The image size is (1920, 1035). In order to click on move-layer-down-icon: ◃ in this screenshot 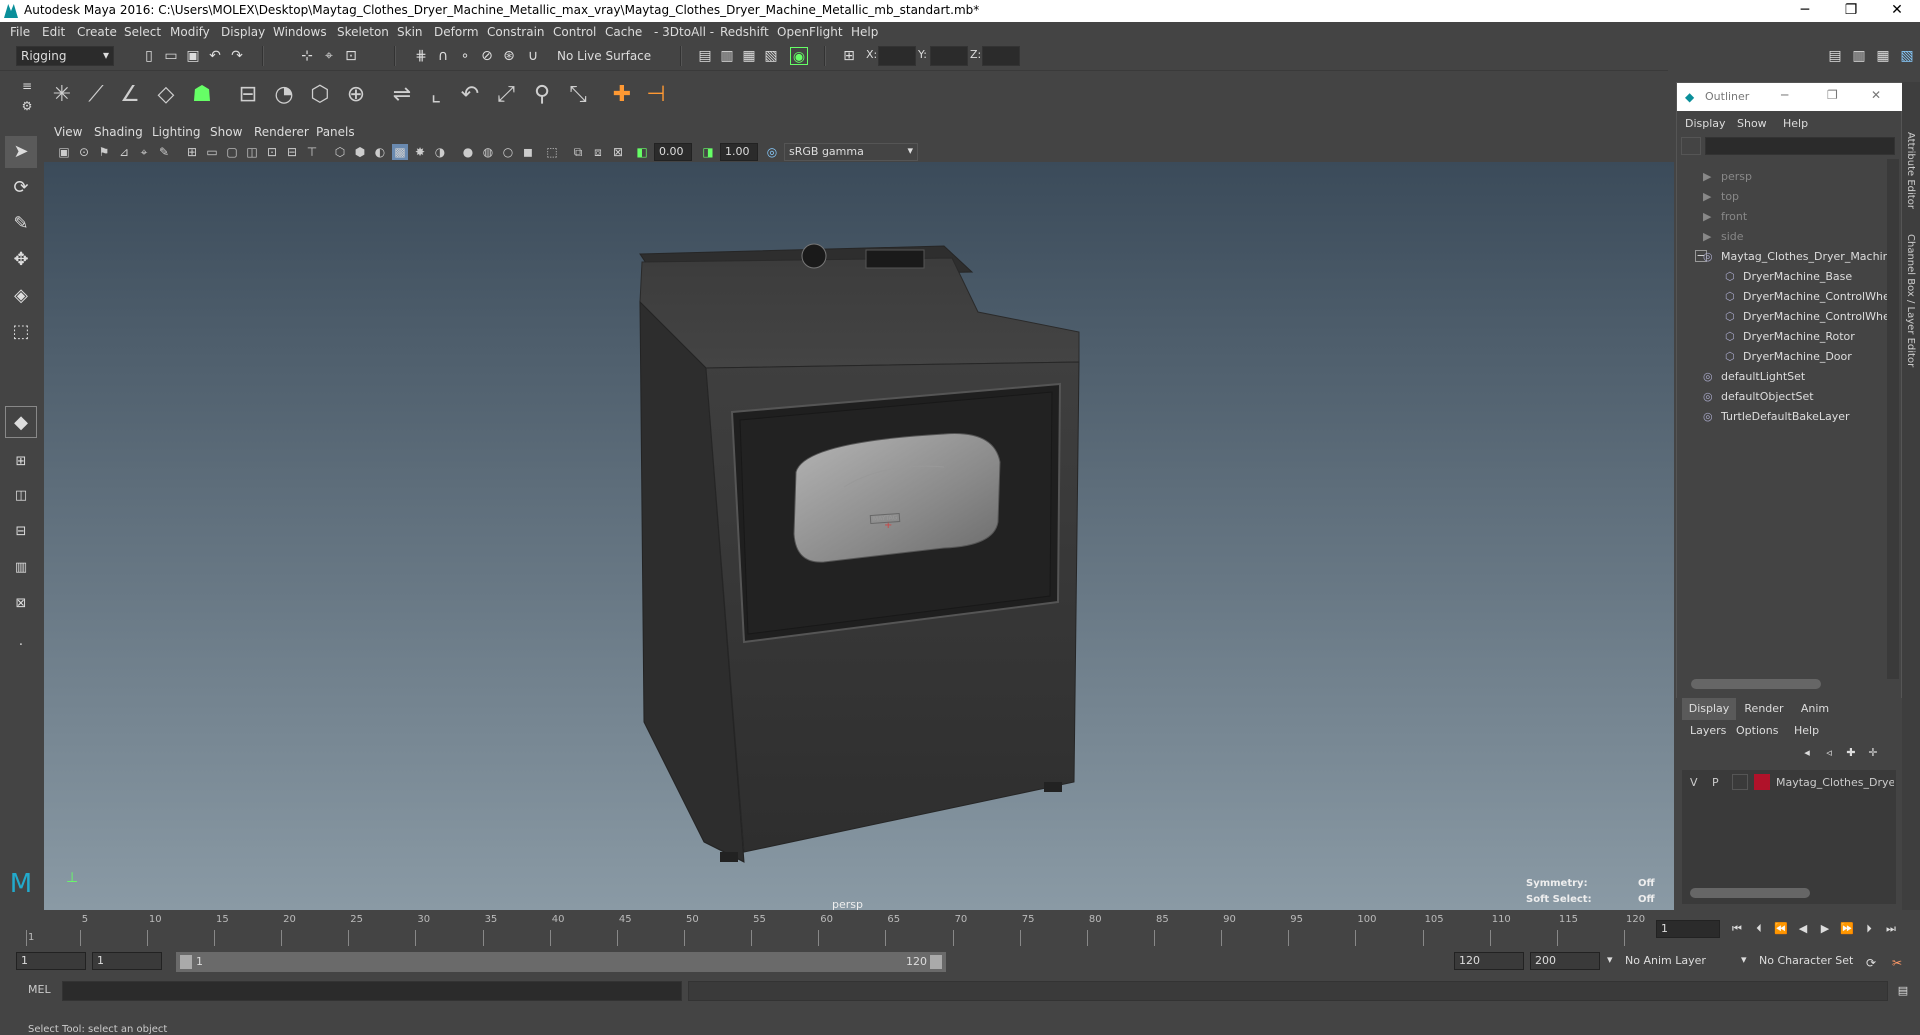, I will do `click(1829, 753)`.